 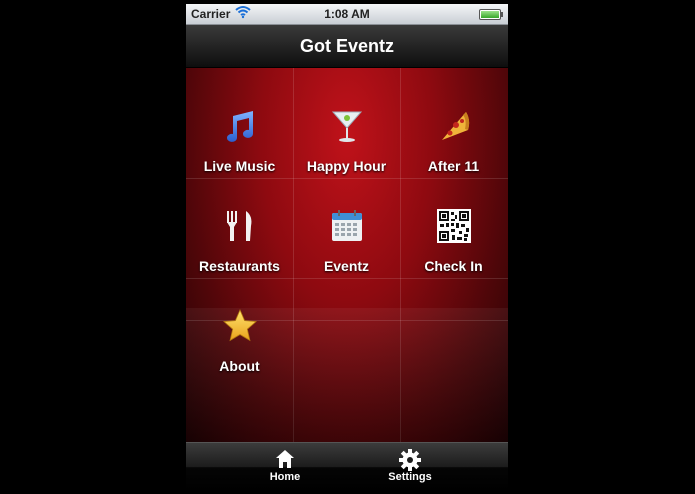 I want to click on nav-bar: Got Eventz, so click(x=347, y=46).